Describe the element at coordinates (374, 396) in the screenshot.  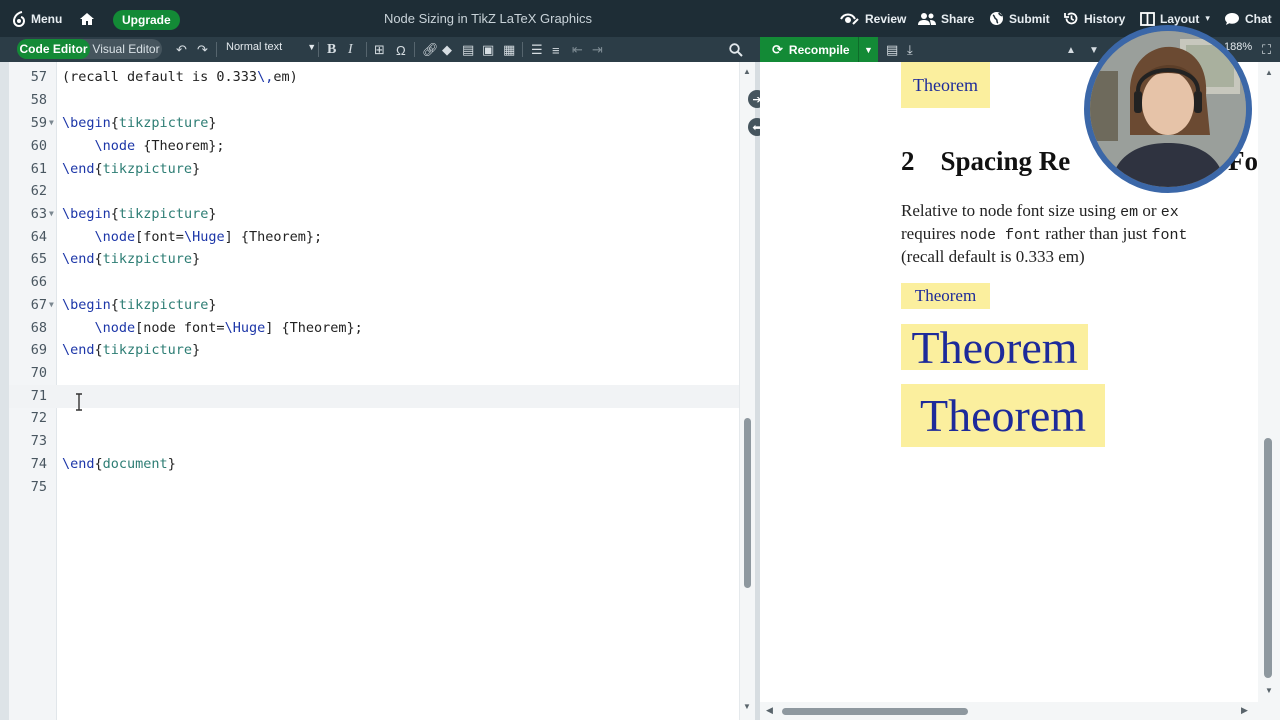
I see `active-code-line: 71` at that location.